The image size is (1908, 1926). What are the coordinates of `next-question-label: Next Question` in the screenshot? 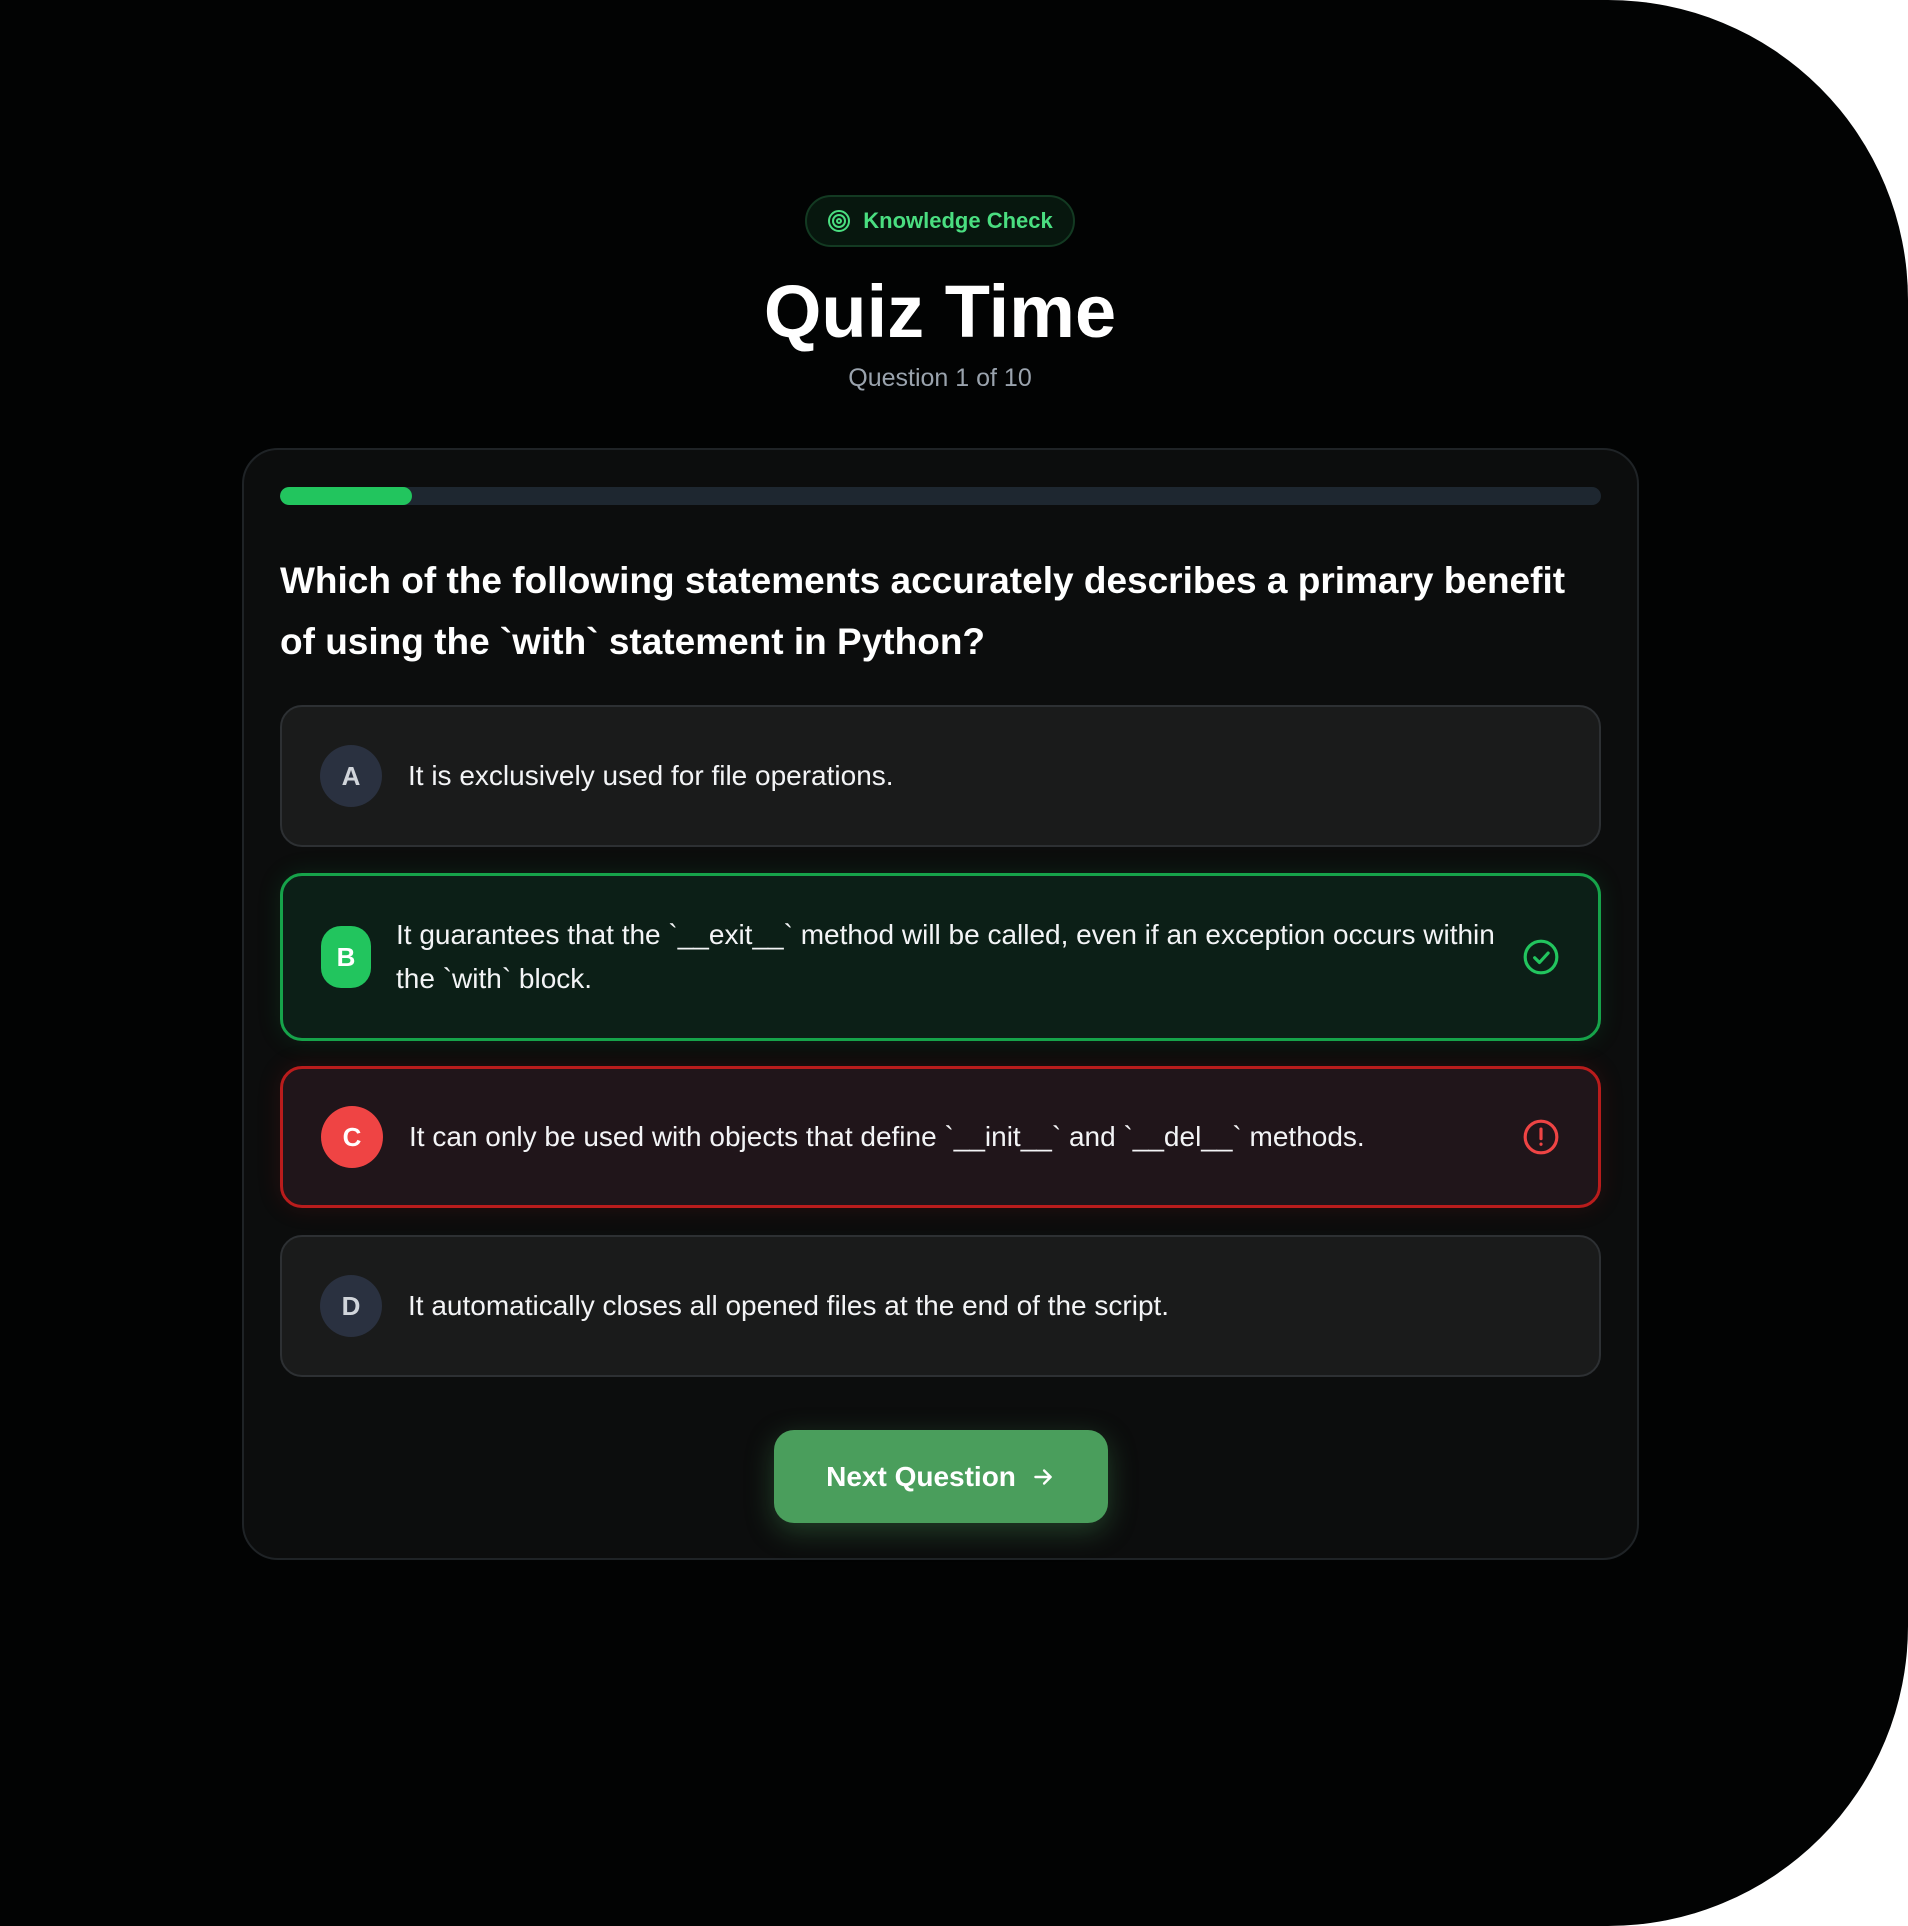 It's located at (921, 1476).